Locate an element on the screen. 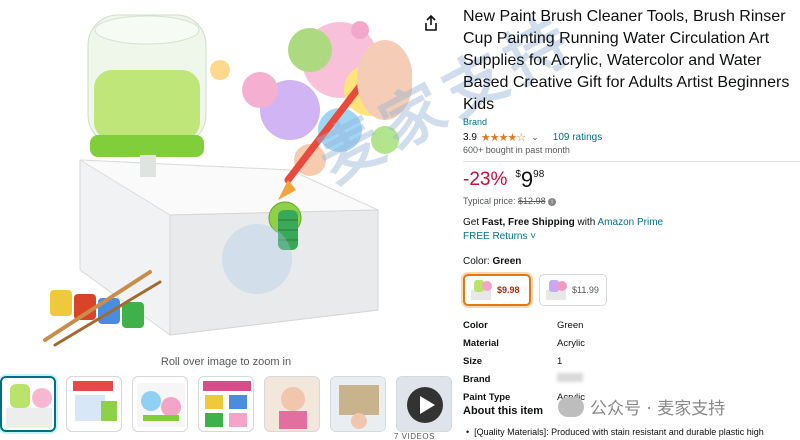 Image resolution: width=800 pixels, height=440 pixels. swatch-alt: $11.99 is located at coordinates (573, 290).